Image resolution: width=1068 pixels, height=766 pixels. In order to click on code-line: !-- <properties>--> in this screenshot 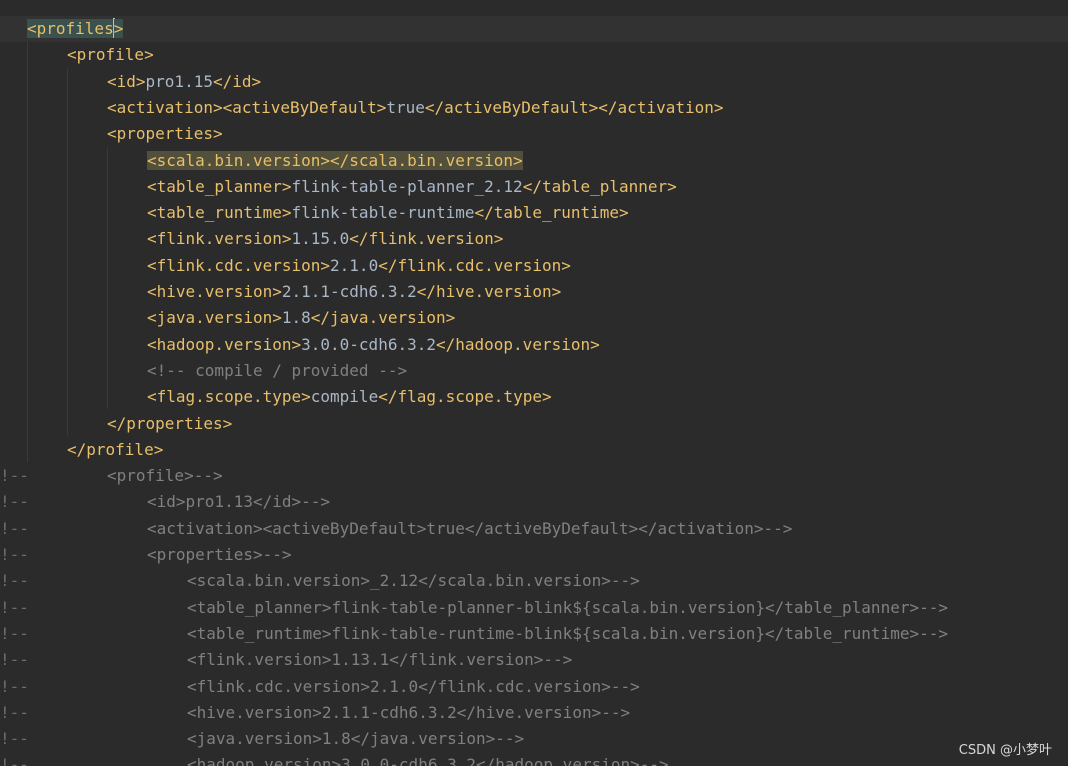, I will do `click(534, 555)`.